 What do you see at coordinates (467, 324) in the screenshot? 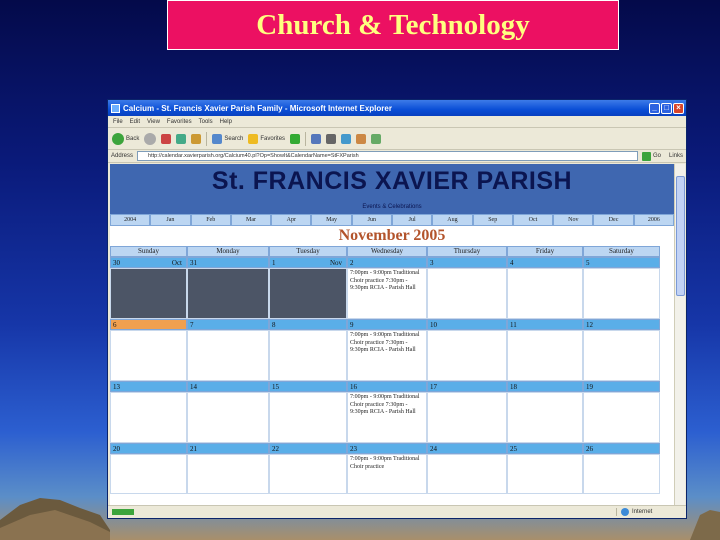
I see `day-number: 10` at bounding box center [467, 324].